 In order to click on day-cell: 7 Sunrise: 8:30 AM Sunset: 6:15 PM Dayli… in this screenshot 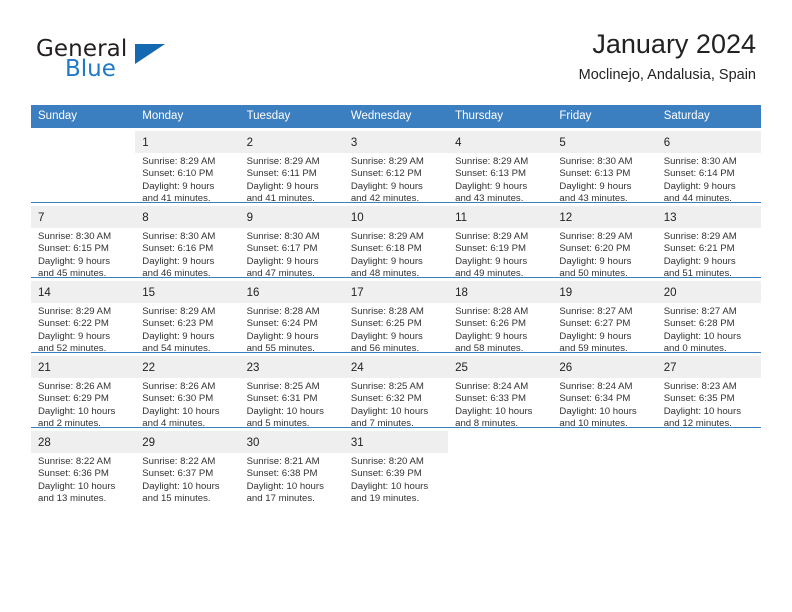, I will do `click(83, 240)`.